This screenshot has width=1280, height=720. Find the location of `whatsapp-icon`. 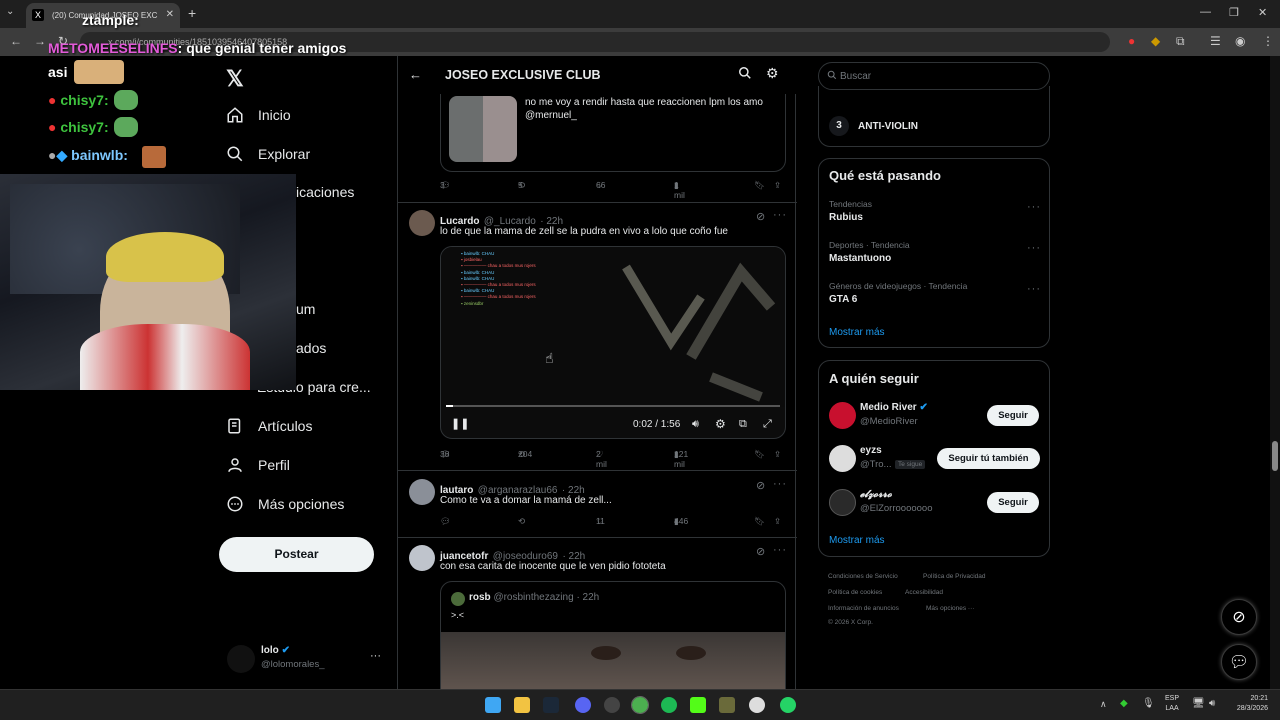

whatsapp-icon is located at coordinates (788, 705).